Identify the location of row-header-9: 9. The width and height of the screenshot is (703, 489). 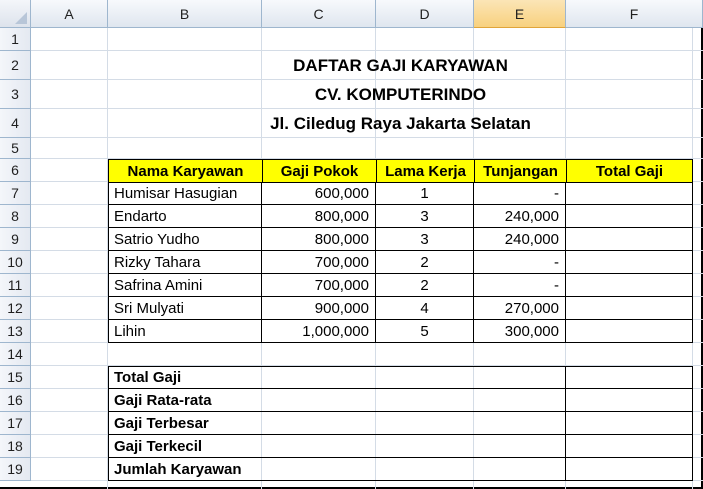
(15, 239).